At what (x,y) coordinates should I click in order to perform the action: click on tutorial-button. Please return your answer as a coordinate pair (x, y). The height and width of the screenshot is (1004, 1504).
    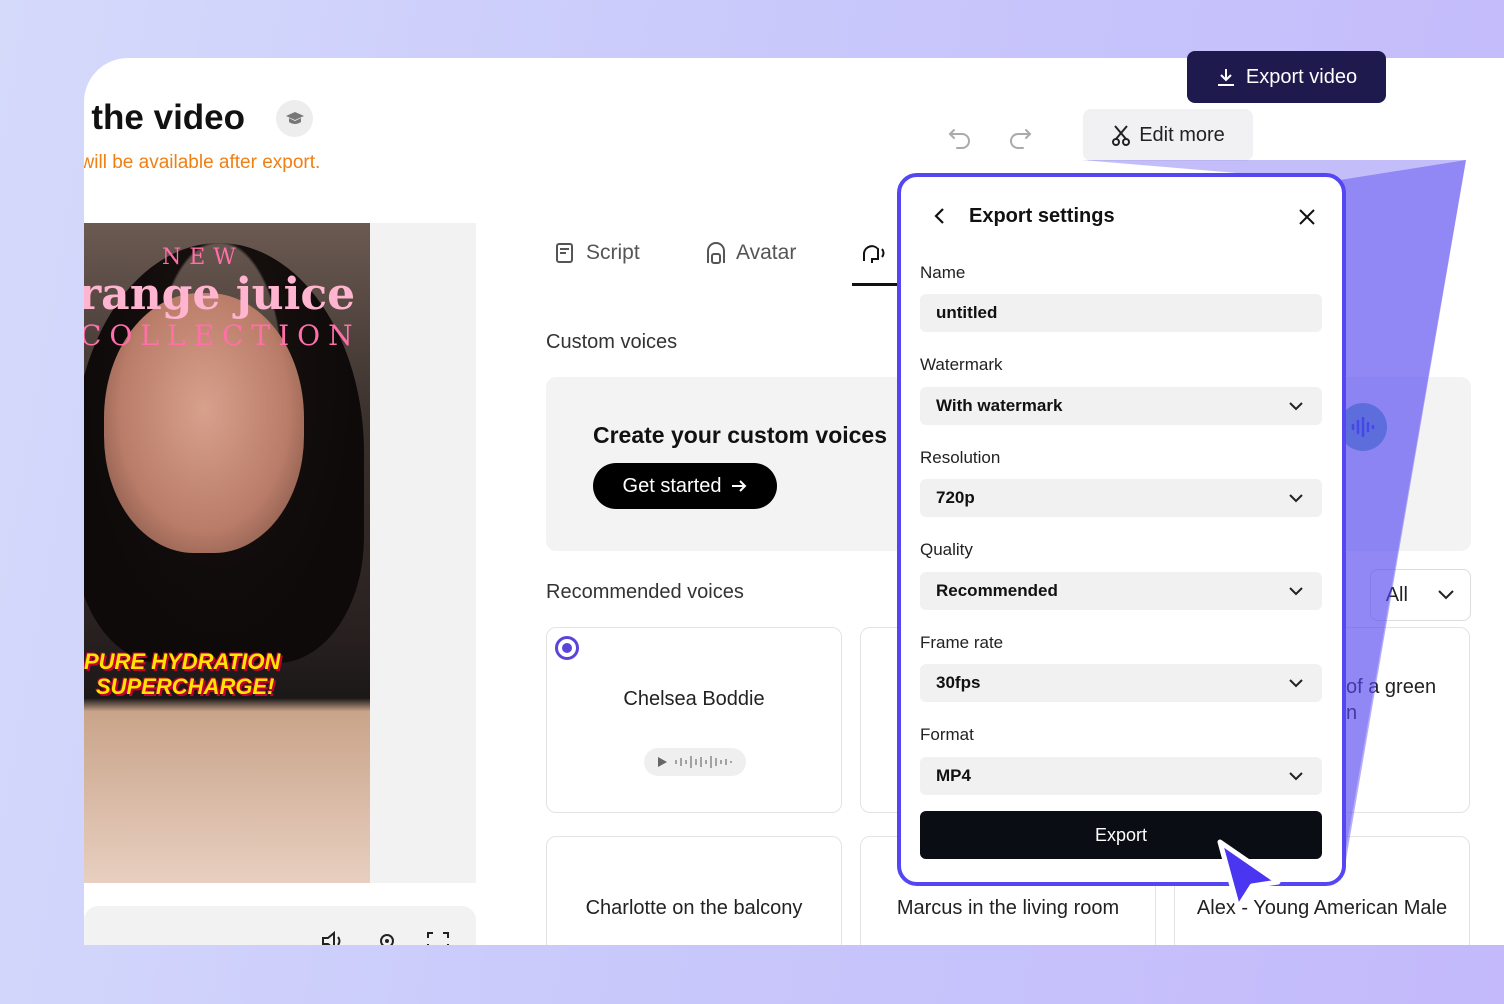
    Looking at the image, I should click on (294, 118).